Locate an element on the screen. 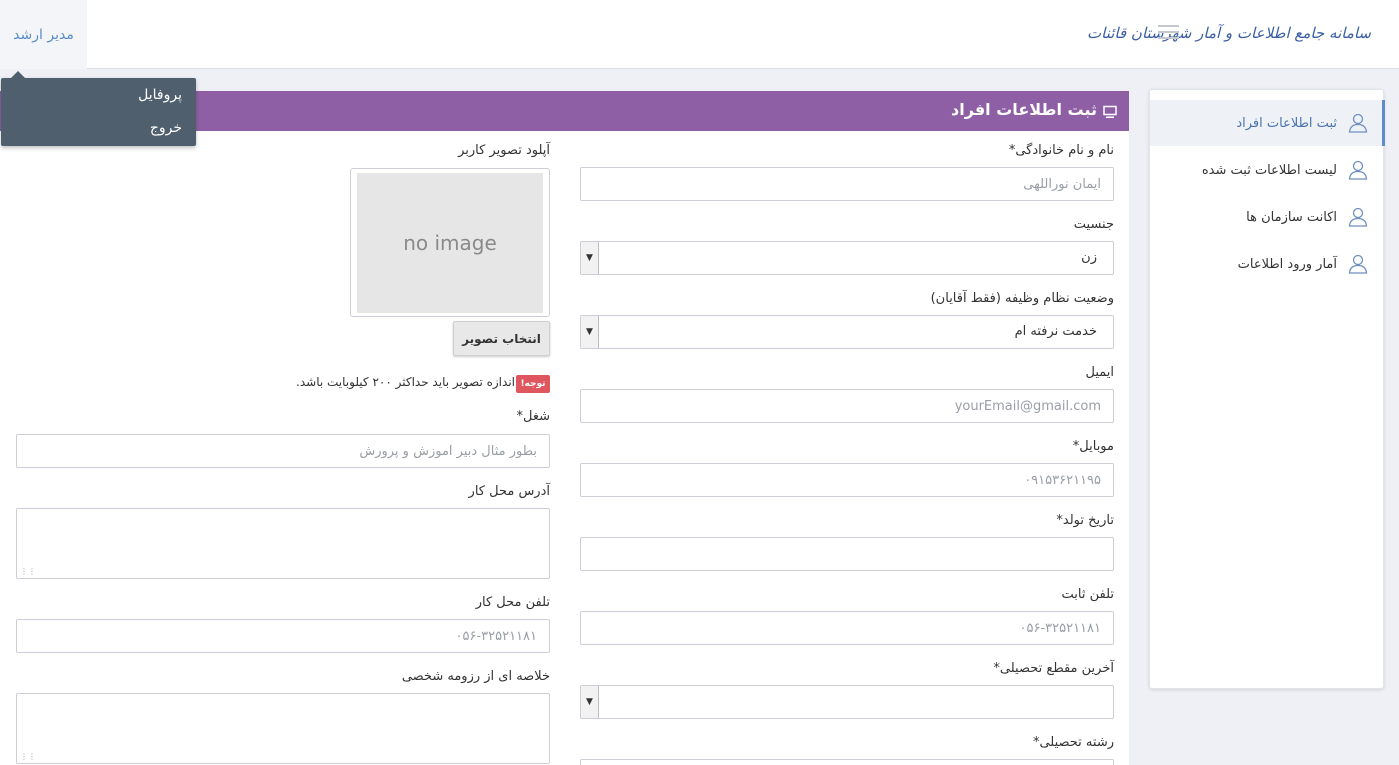 Image resolution: width=1399 pixels, height=765 pixels. birthdate-label: تاریخ تولد* is located at coordinates (1085, 520).